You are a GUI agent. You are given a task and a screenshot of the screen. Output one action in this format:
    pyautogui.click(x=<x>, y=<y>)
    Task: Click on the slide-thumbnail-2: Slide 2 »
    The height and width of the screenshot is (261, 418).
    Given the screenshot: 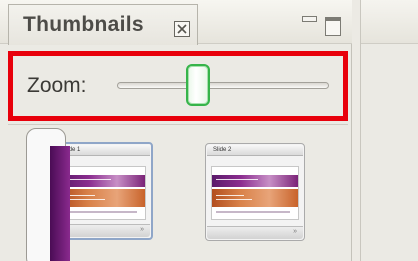 What is the action you would take?
    pyautogui.click(x=255, y=192)
    